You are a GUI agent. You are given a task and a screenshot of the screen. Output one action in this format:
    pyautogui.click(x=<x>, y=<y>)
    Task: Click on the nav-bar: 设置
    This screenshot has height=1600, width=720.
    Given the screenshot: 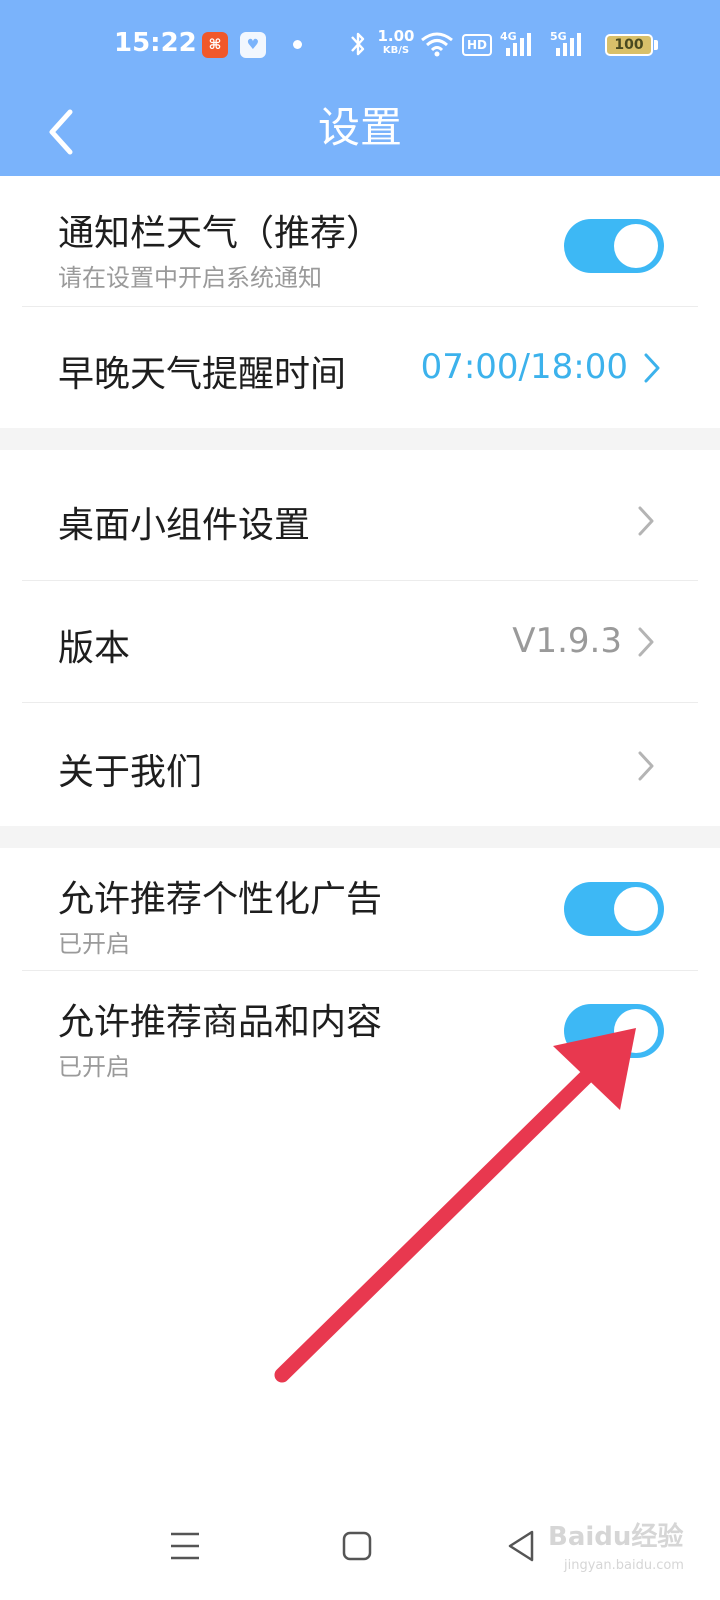 What is the action you would take?
    pyautogui.click(x=360, y=134)
    